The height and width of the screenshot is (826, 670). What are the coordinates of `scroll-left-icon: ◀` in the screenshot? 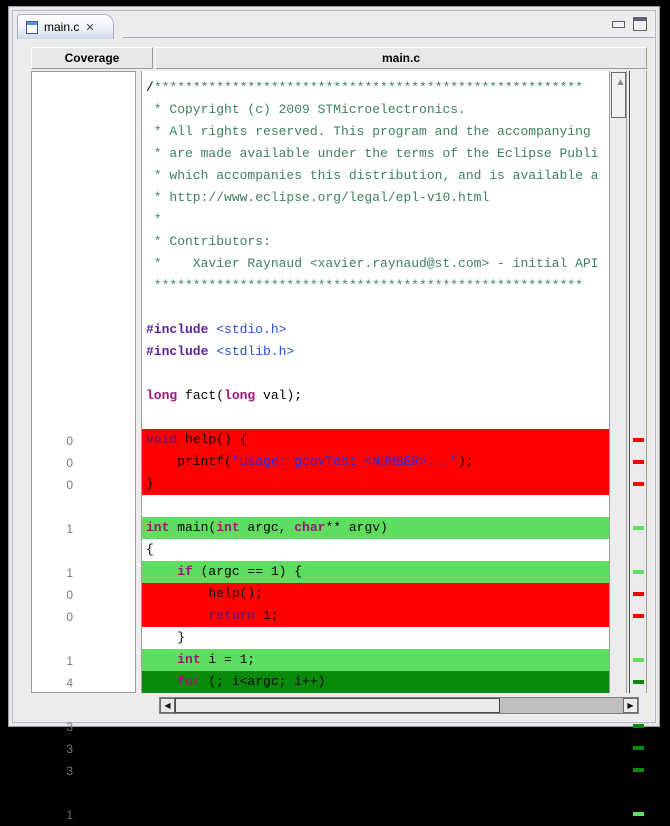 It's located at (167, 705).